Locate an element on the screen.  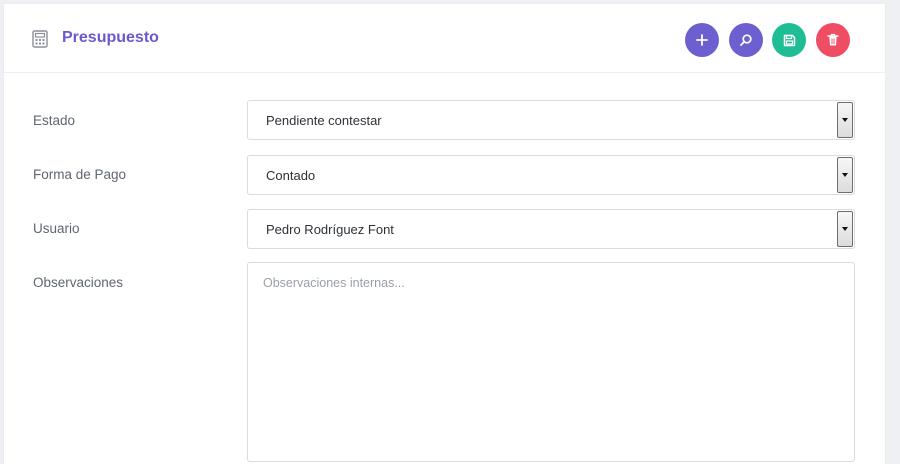
forma-pago-select-value: Contado is located at coordinates (291, 175).